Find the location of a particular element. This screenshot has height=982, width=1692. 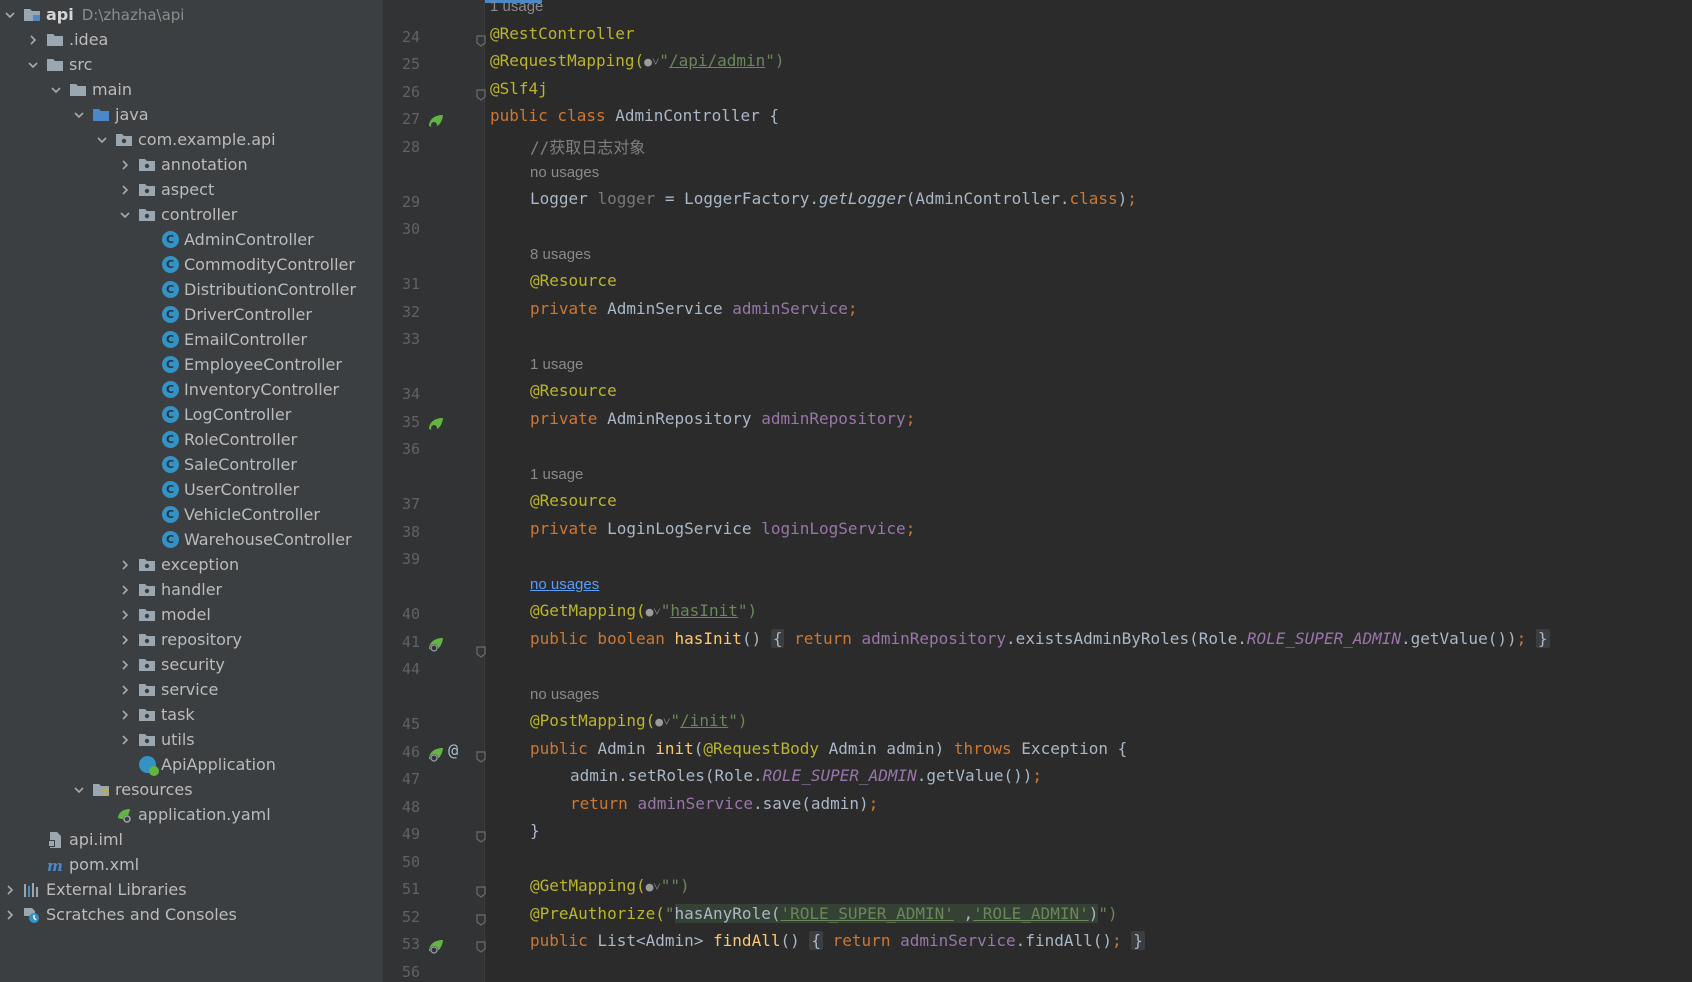

tree-item: C RoleController is located at coordinates (191, 439).